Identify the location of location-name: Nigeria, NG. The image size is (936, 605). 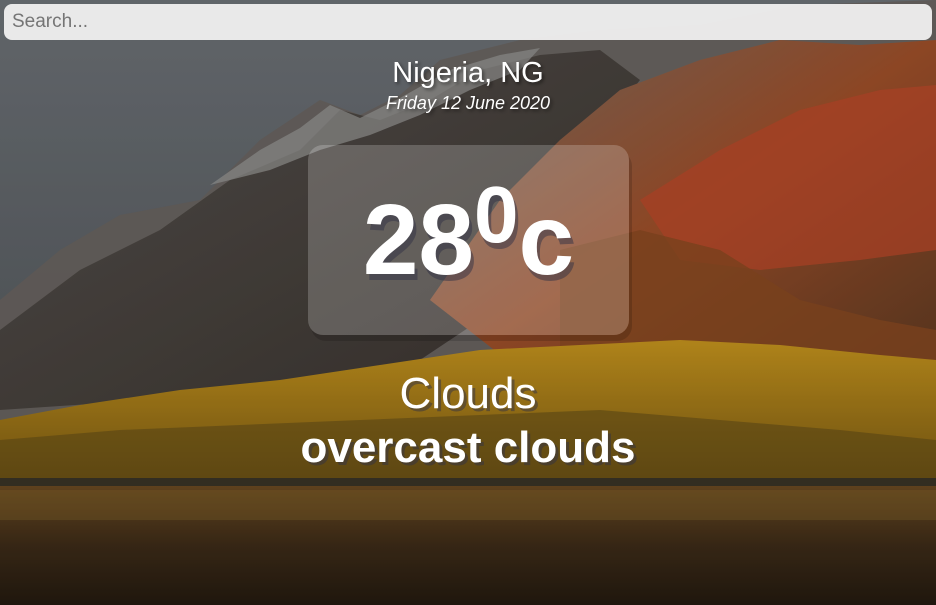
(468, 73).